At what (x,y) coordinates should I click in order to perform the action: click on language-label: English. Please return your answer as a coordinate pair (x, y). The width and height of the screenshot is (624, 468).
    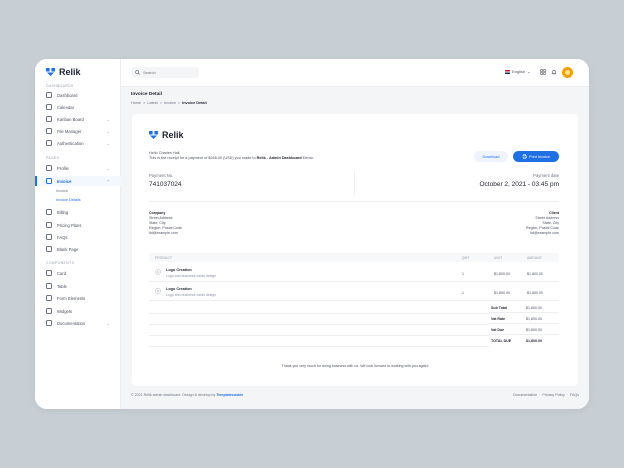
    Looking at the image, I should click on (519, 71).